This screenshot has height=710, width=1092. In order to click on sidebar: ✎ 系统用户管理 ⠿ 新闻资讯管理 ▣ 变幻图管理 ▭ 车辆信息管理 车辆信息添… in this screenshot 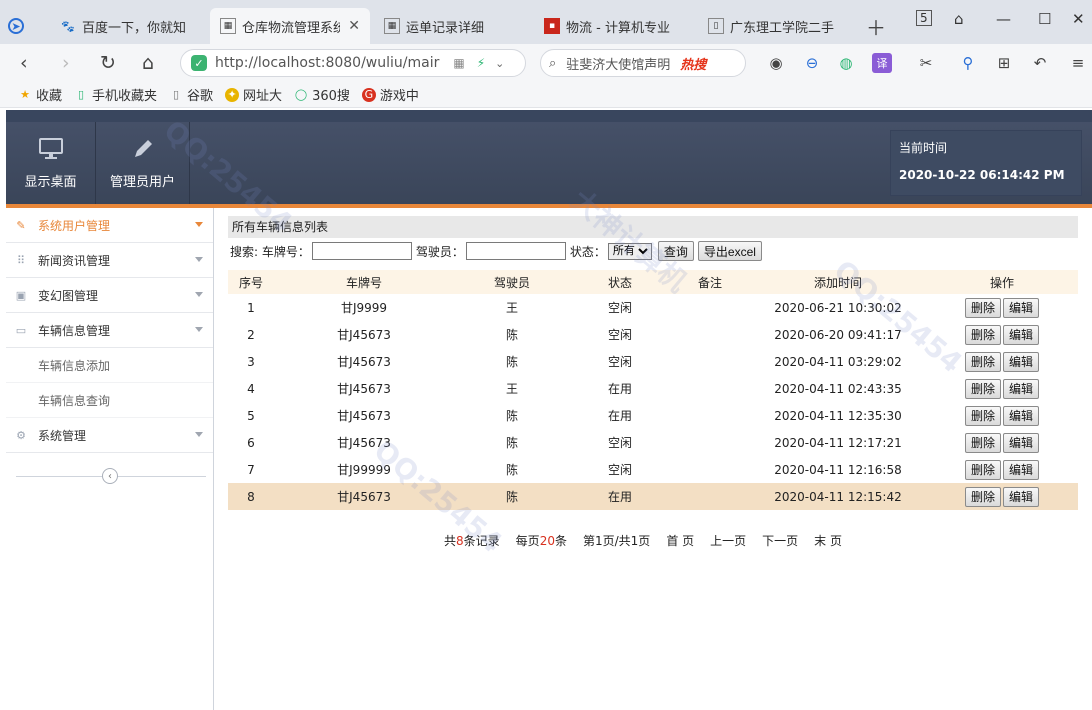, I will do `click(110, 459)`.